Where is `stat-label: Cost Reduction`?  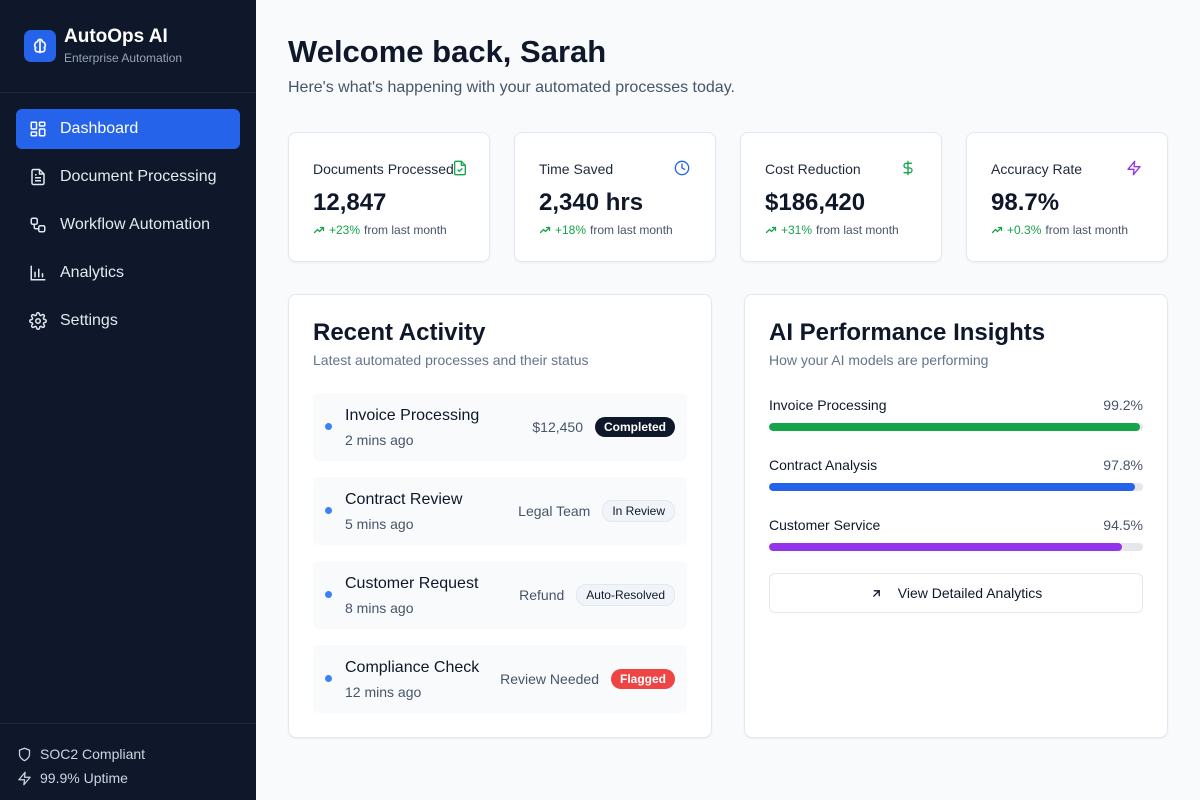 stat-label: Cost Reduction is located at coordinates (813, 169).